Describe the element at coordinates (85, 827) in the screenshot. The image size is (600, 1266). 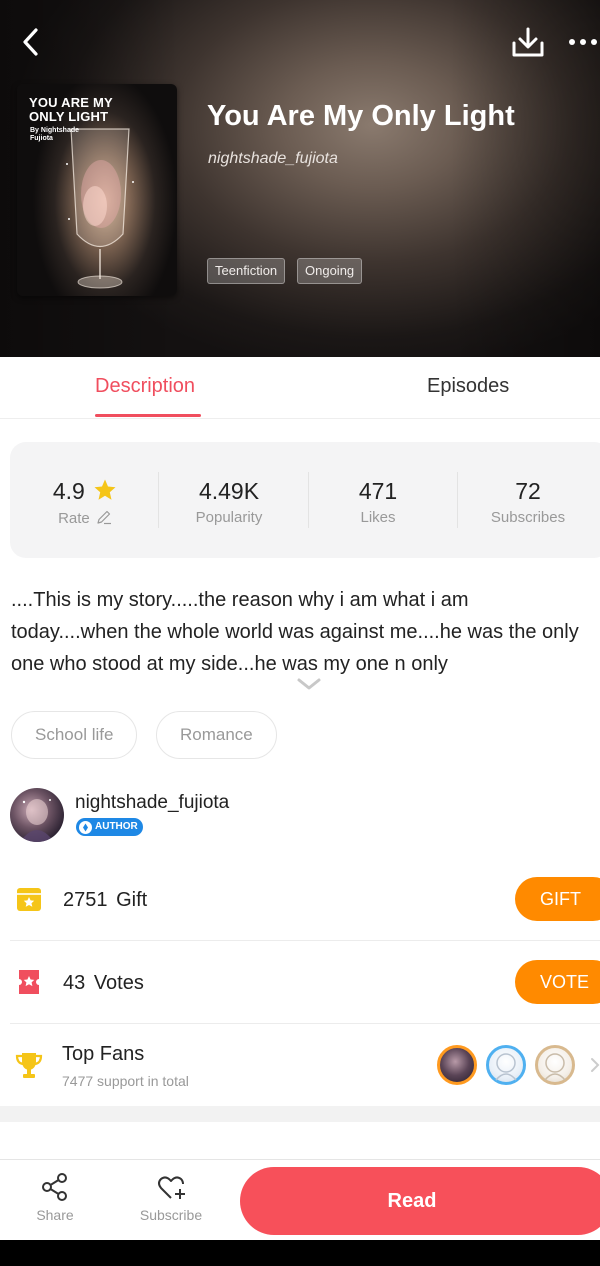
I see `quill-icon` at that location.